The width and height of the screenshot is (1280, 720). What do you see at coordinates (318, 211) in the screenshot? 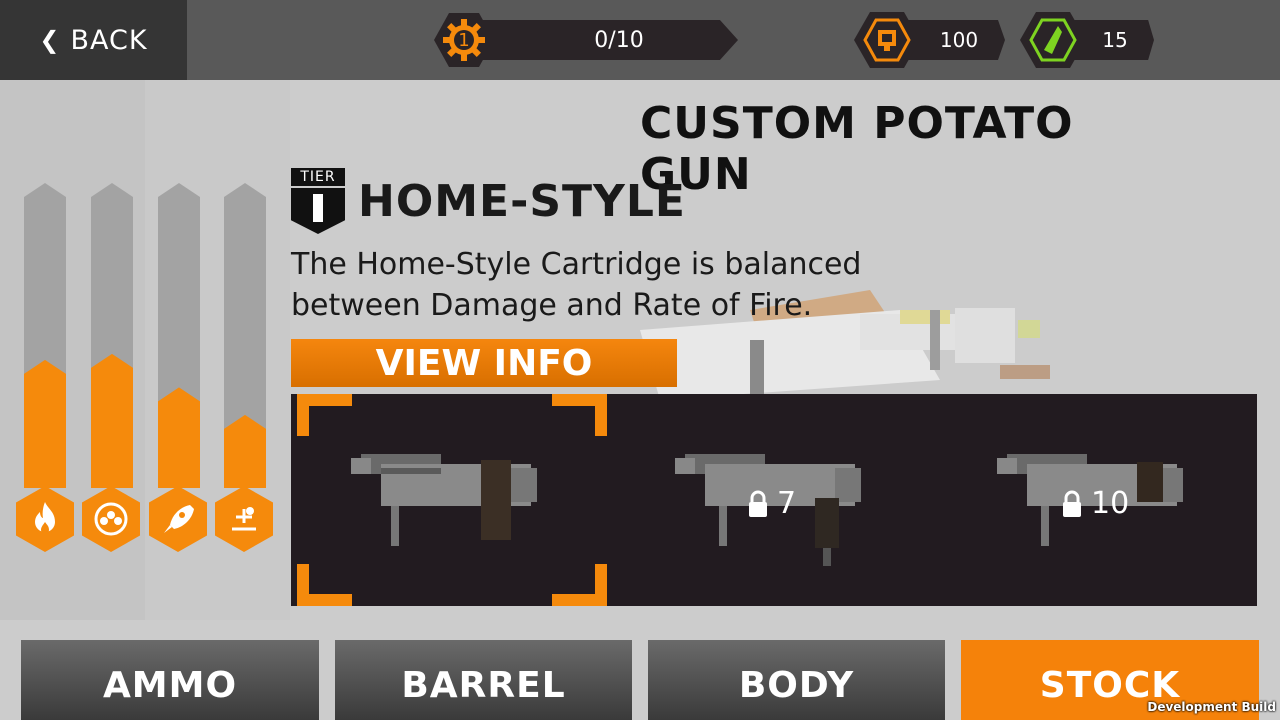
I see `tier-one-icon` at bounding box center [318, 211].